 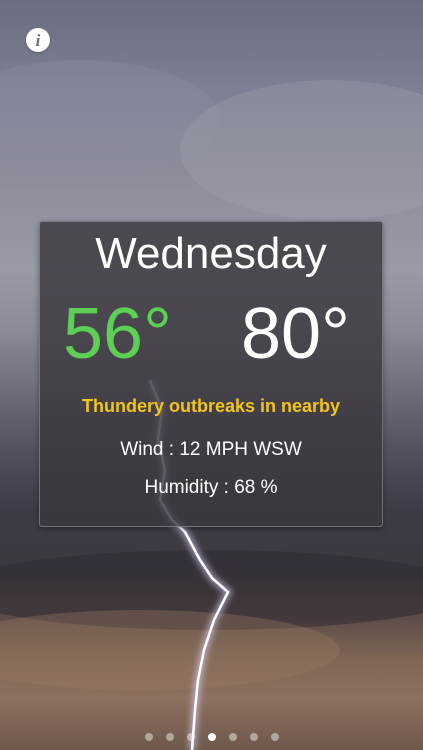 I want to click on info-icon: i, so click(x=38, y=40).